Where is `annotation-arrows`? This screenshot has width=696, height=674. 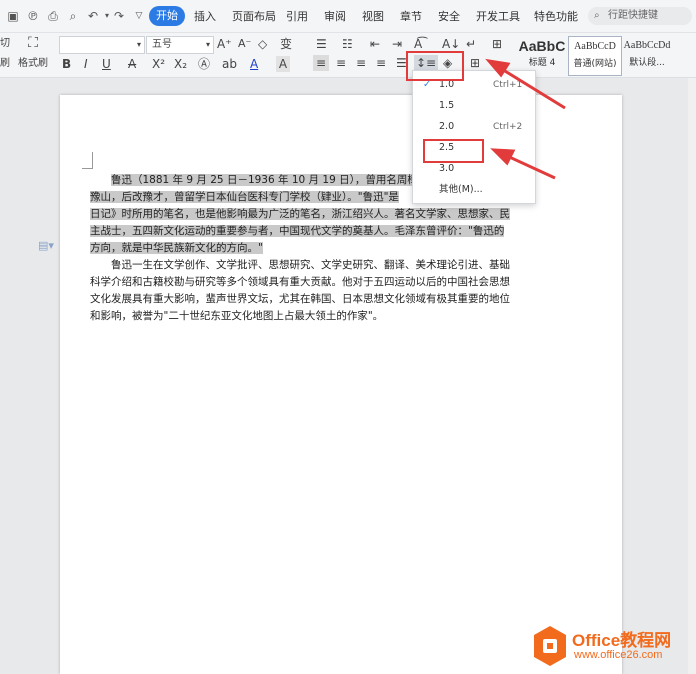 annotation-arrows is located at coordinates (525, 119).